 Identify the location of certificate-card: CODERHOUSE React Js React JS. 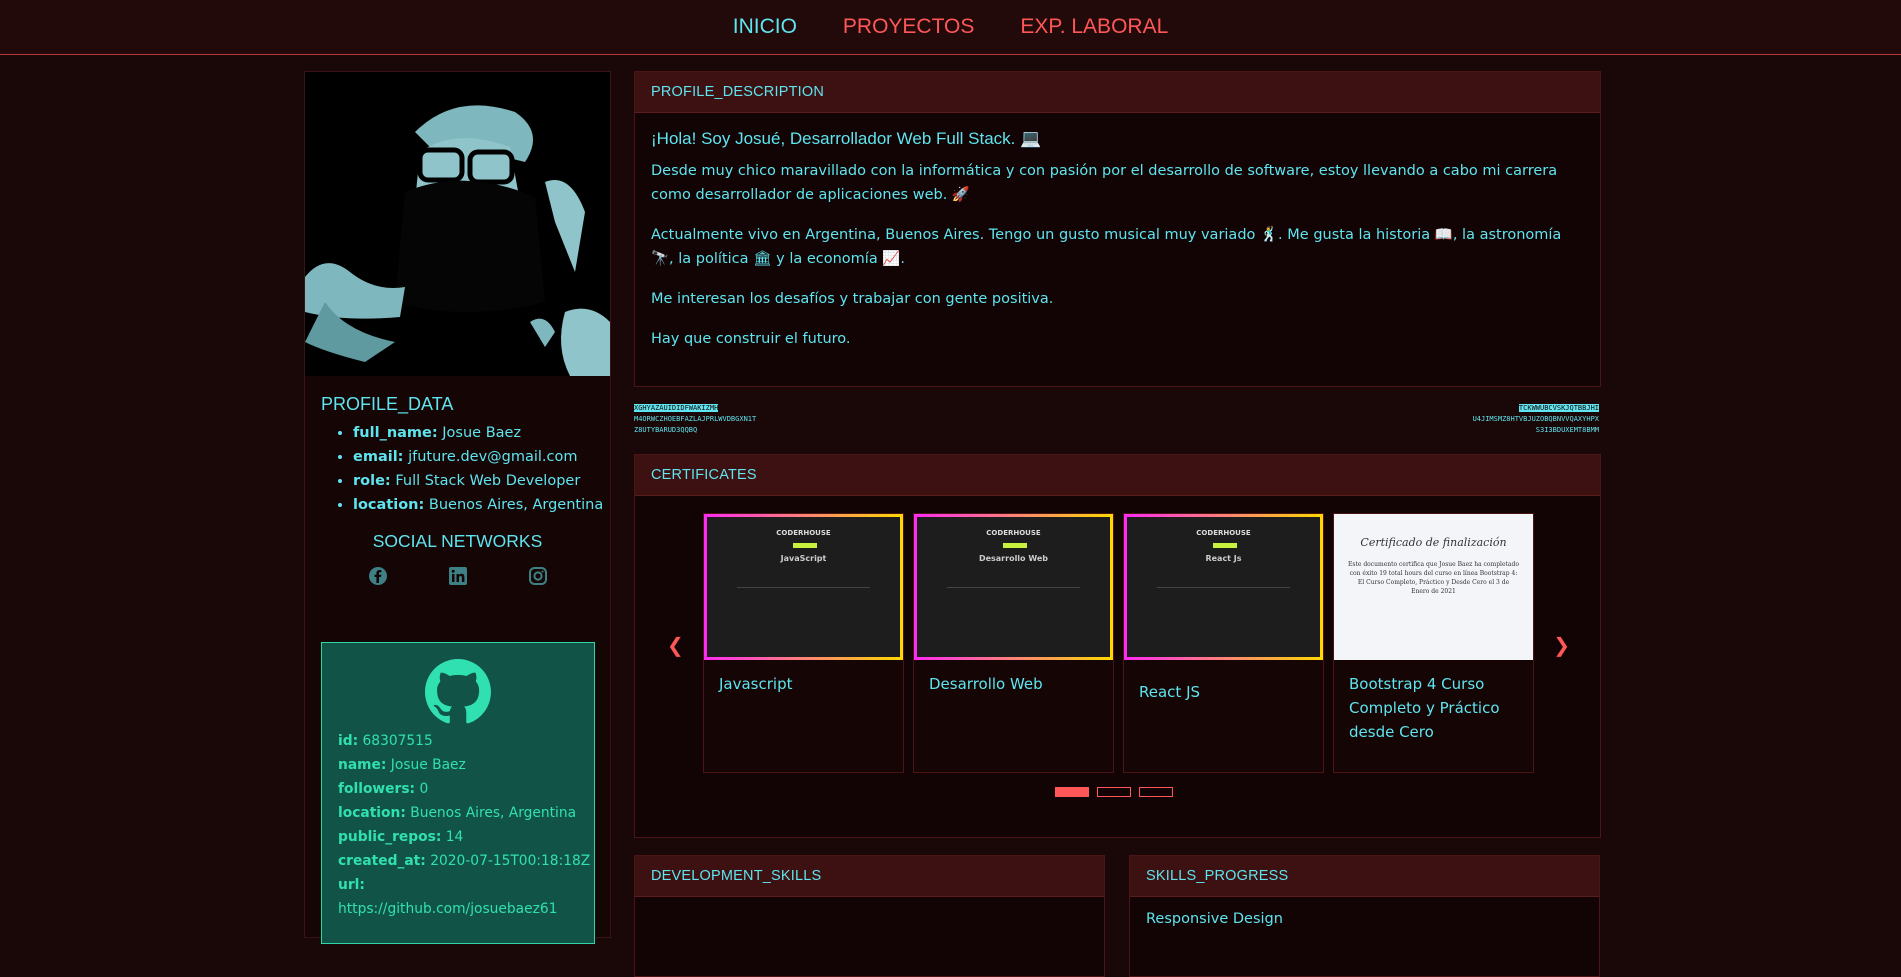
(1223, 643).